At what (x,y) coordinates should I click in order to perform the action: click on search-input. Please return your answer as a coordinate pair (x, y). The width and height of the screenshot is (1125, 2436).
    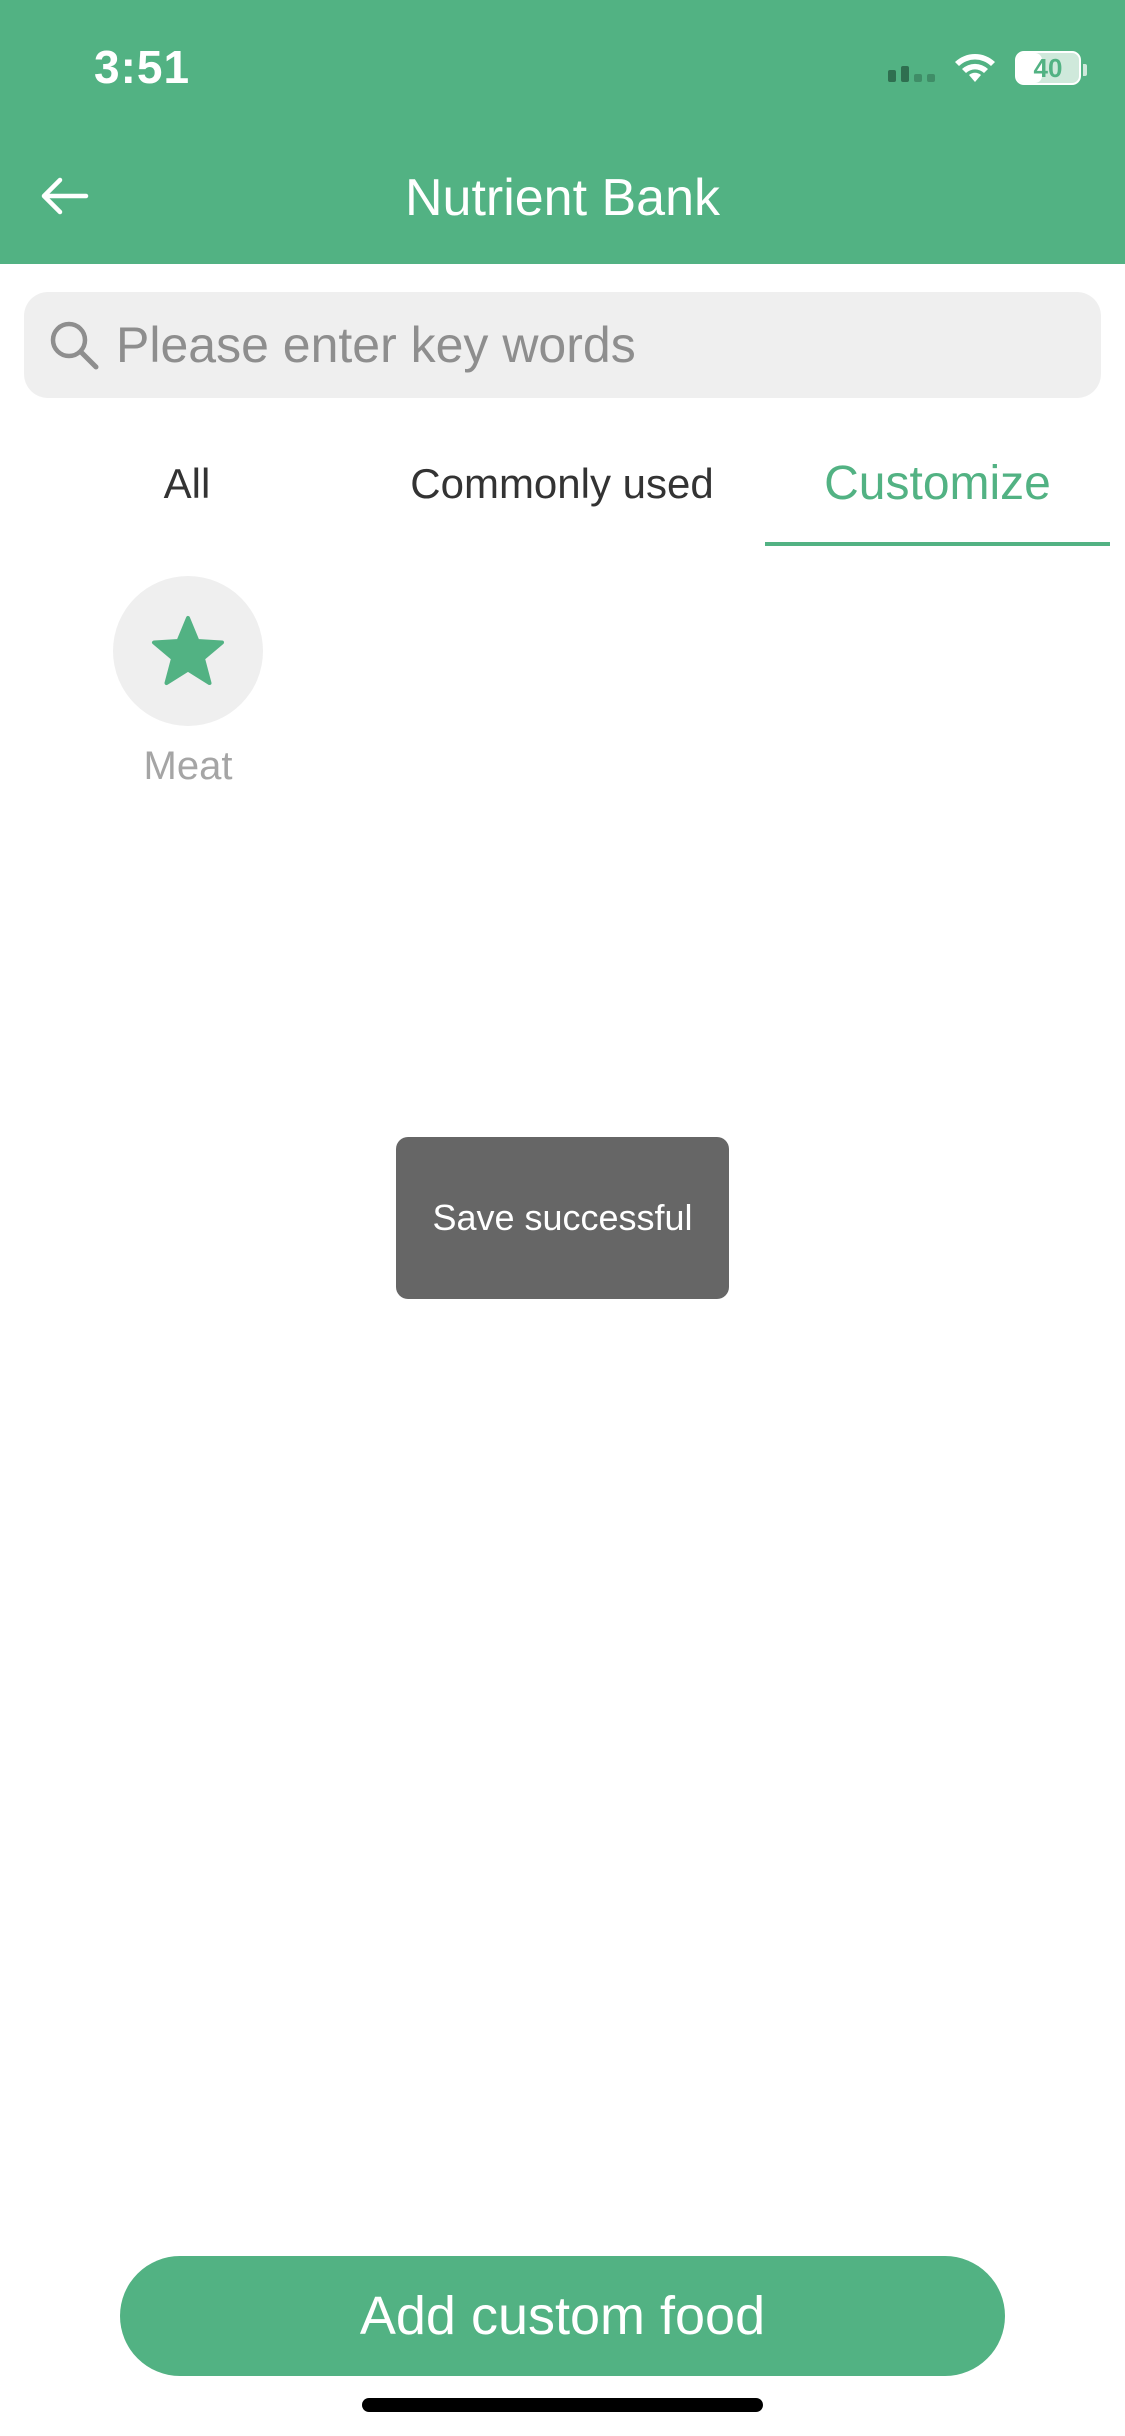
    Looking at the image, I should click on (566, 345).